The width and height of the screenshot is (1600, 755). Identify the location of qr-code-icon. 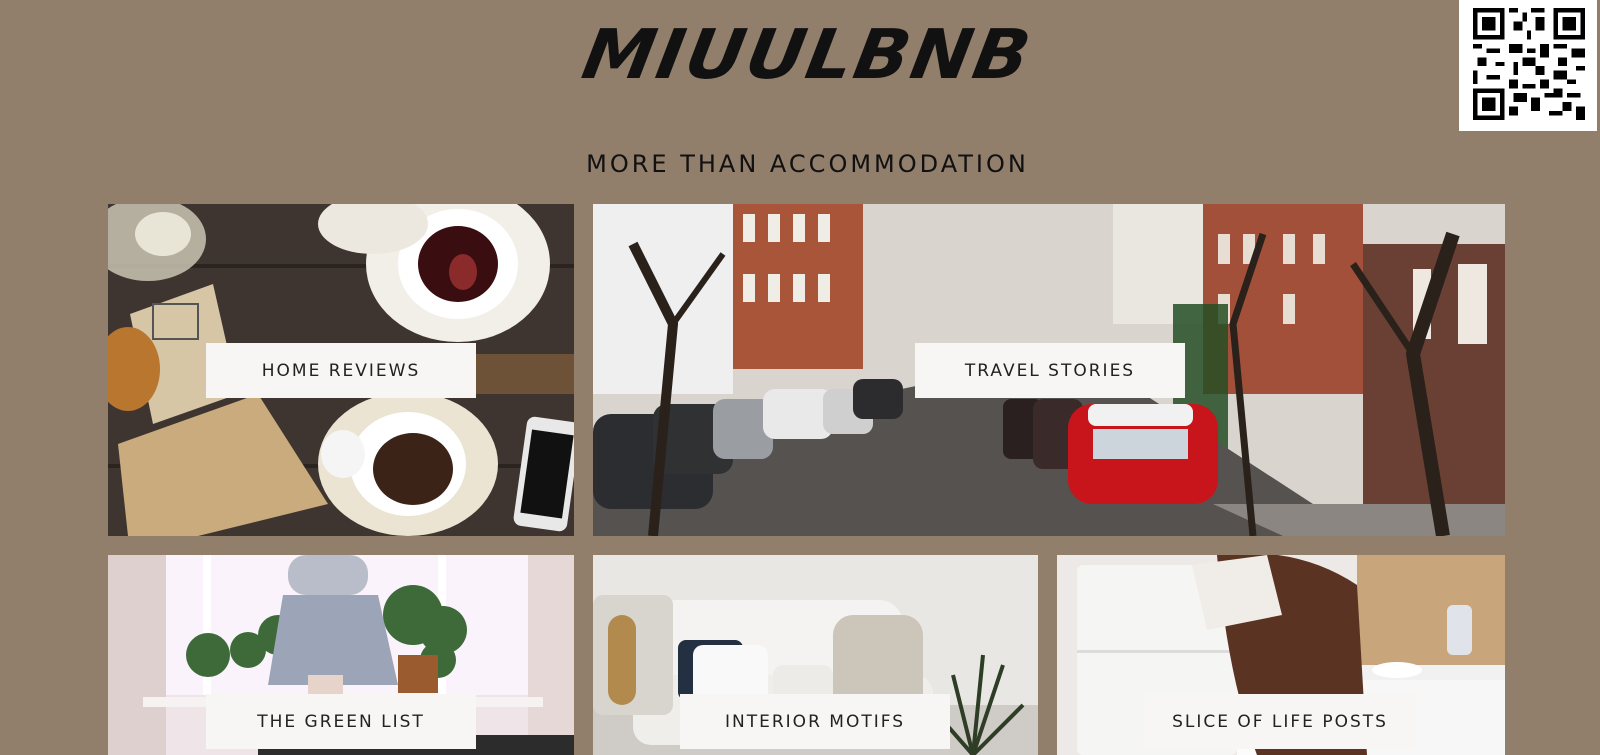
(1529, 64).